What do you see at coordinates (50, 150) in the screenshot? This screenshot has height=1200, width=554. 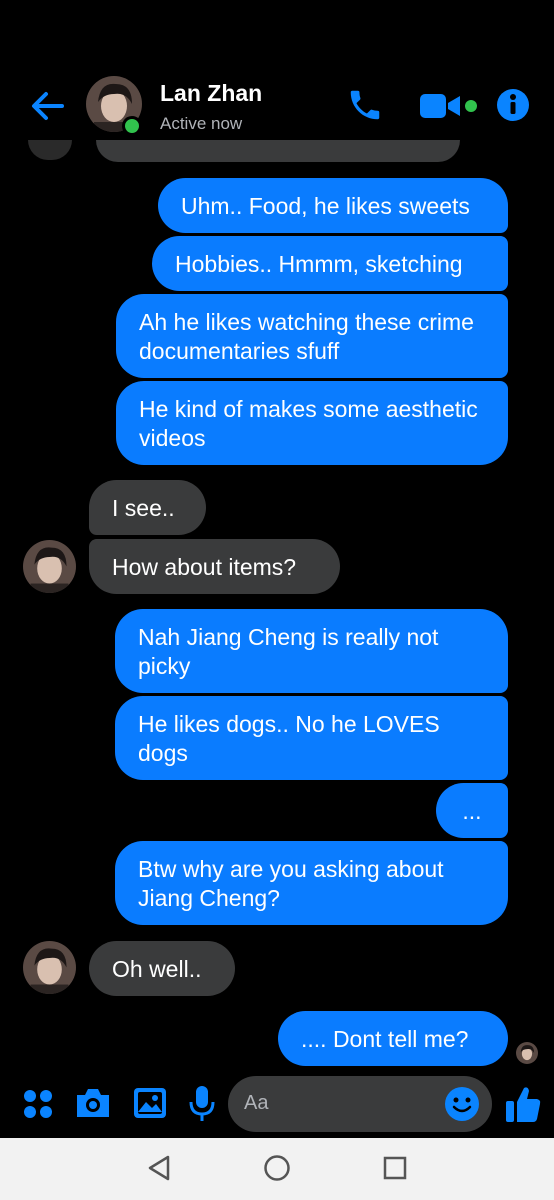 I see `partial-avatar` at bounding box center [50, 150].